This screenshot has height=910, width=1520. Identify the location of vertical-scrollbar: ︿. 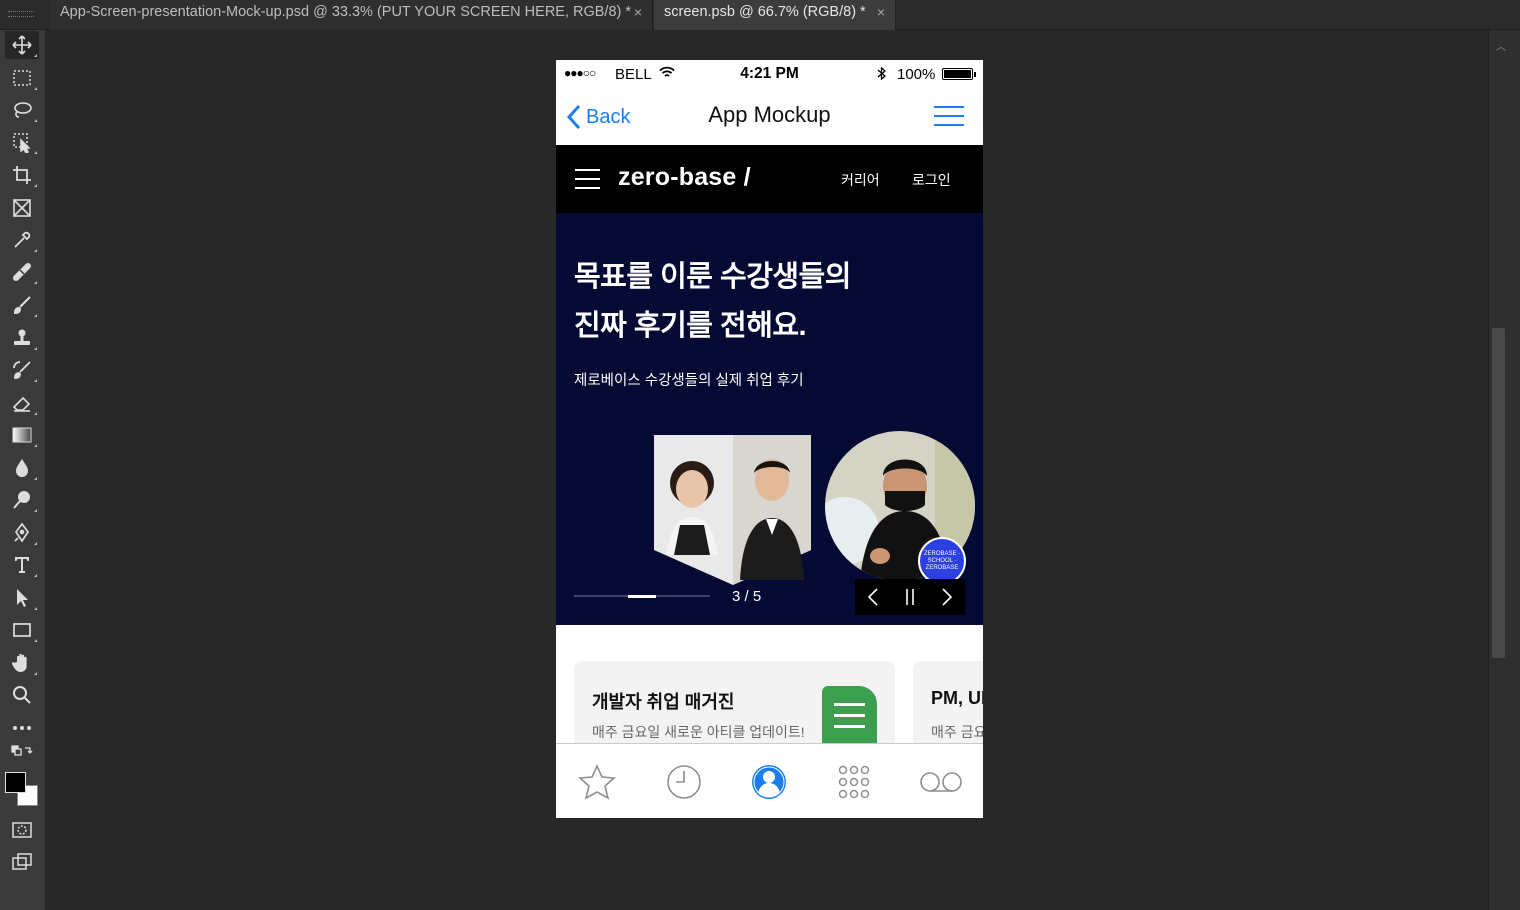
(1504, 470).